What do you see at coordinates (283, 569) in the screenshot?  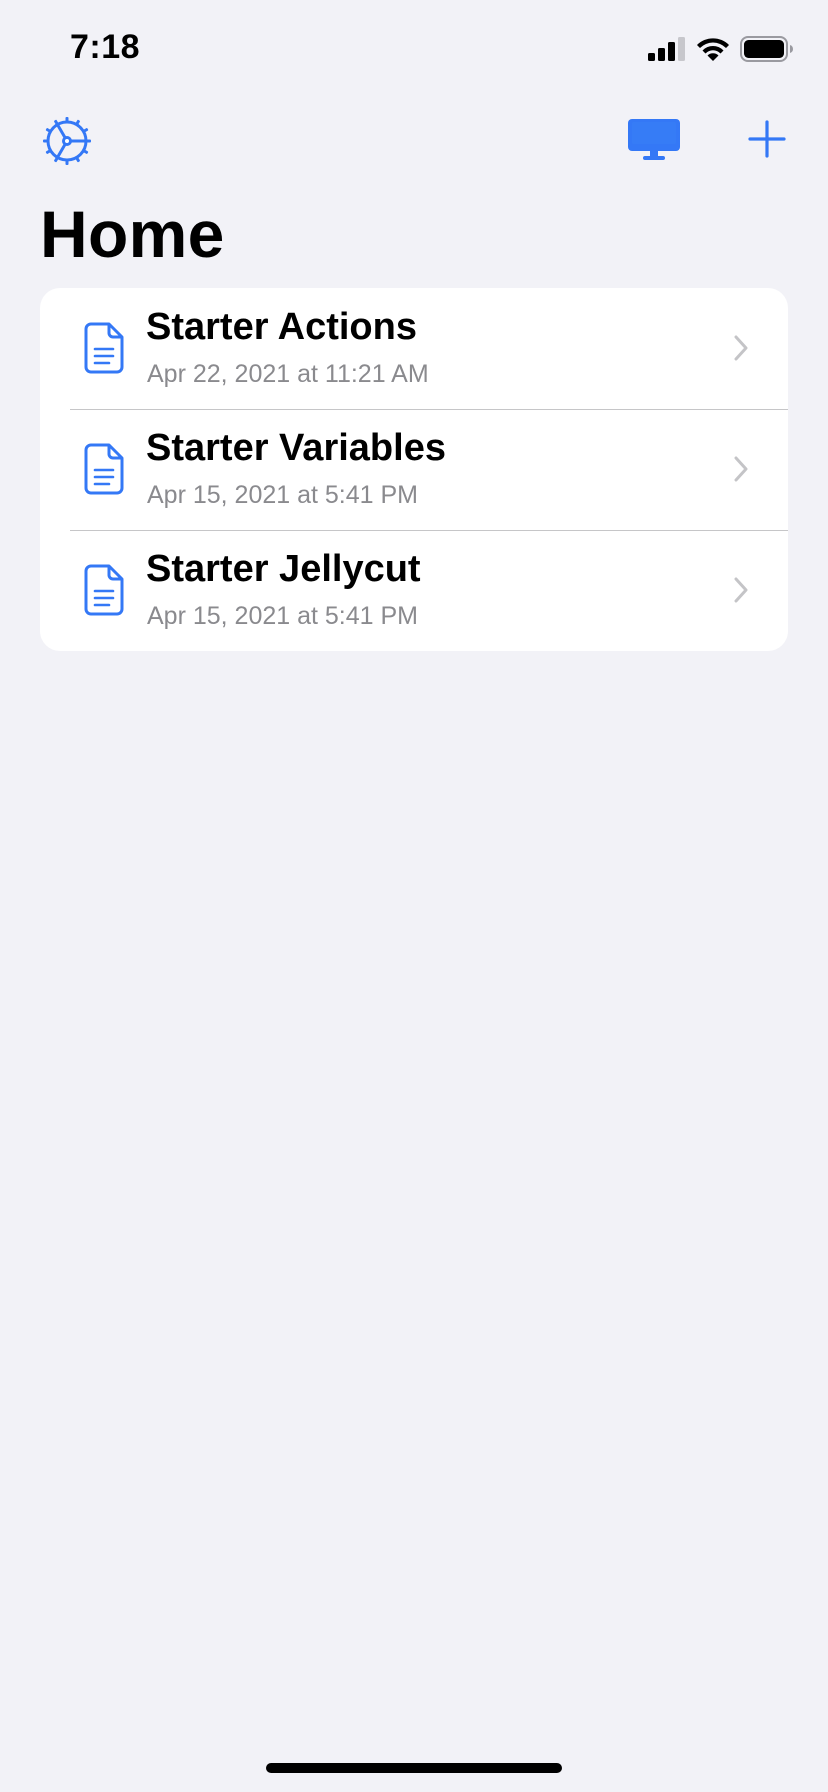 I see `item-title: Starter Jellycut` at bounding box center [283, 569].